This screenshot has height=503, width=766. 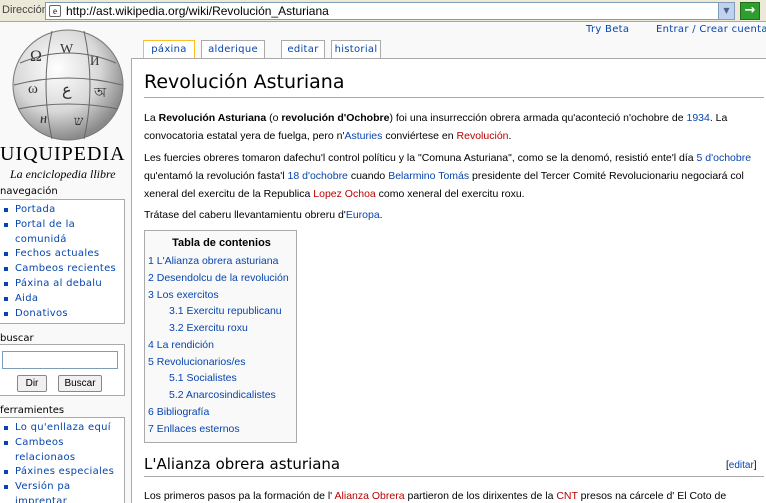 I want to click on page-favicon-icon: e, so click(x=55, y=11).